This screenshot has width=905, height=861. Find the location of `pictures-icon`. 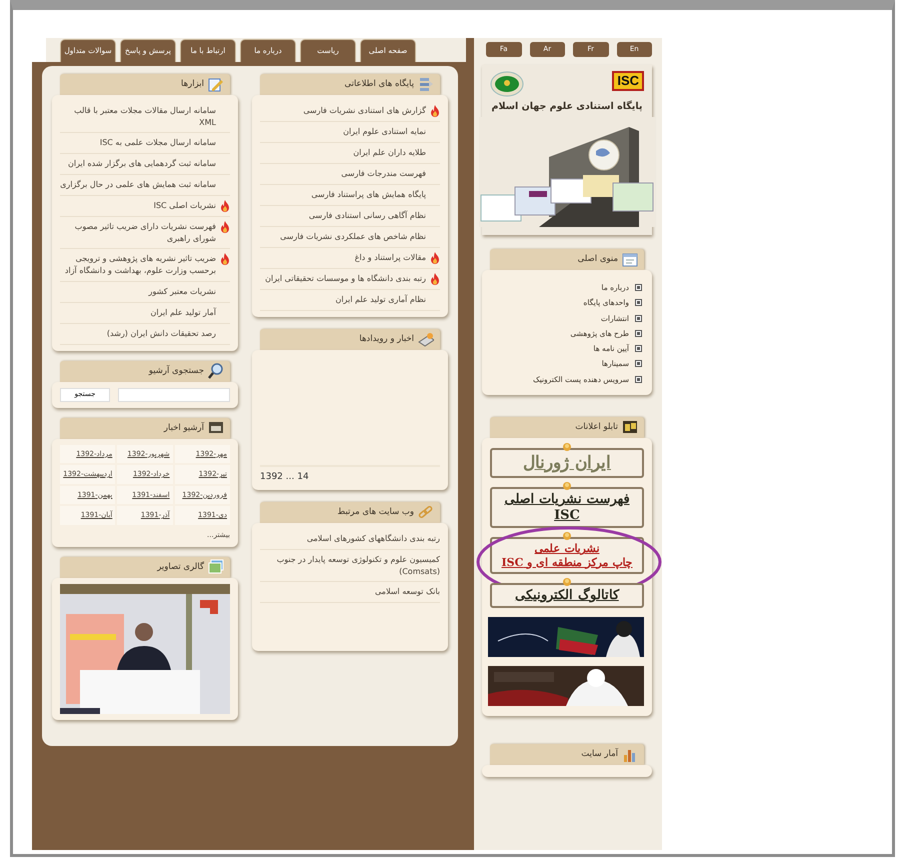

pictures-icon is located at coordinates (216, 567).